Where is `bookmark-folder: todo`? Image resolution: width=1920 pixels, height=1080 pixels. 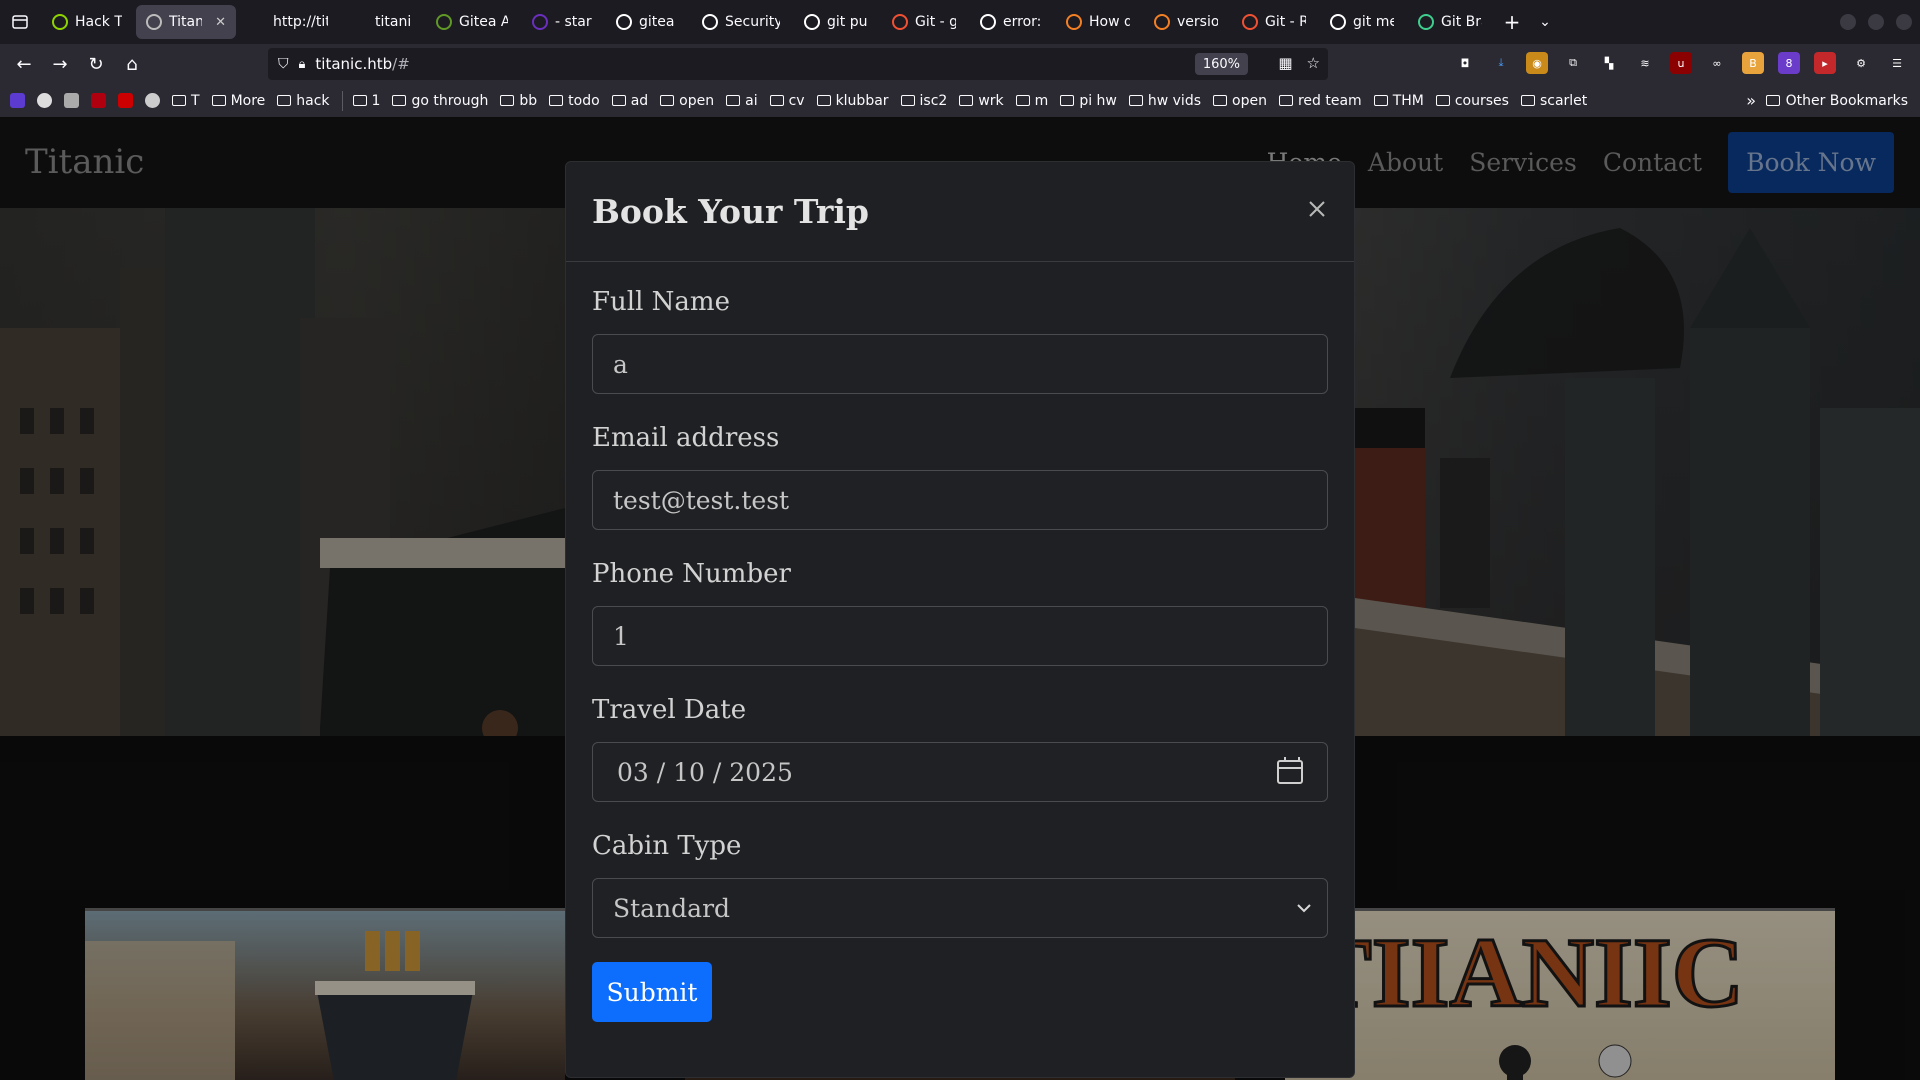 bookmark-folder: todo is located at coordinates (574, 101).